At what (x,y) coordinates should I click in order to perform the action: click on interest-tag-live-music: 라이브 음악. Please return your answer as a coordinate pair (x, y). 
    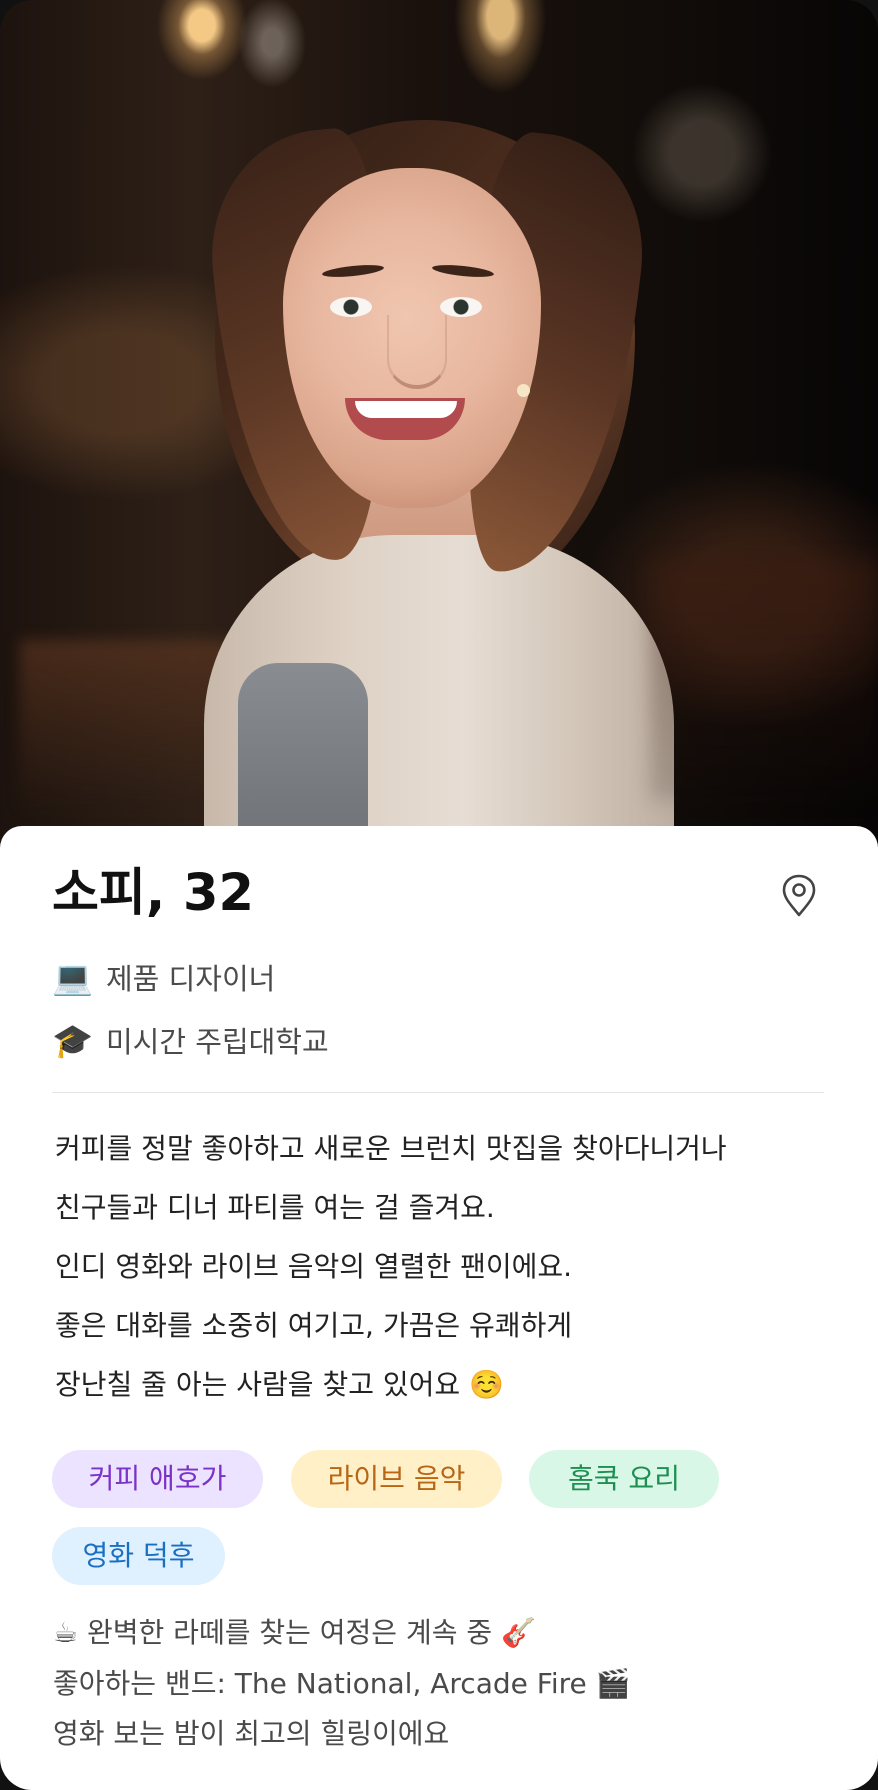
    Looking at the image, I should click on (396, 1479).